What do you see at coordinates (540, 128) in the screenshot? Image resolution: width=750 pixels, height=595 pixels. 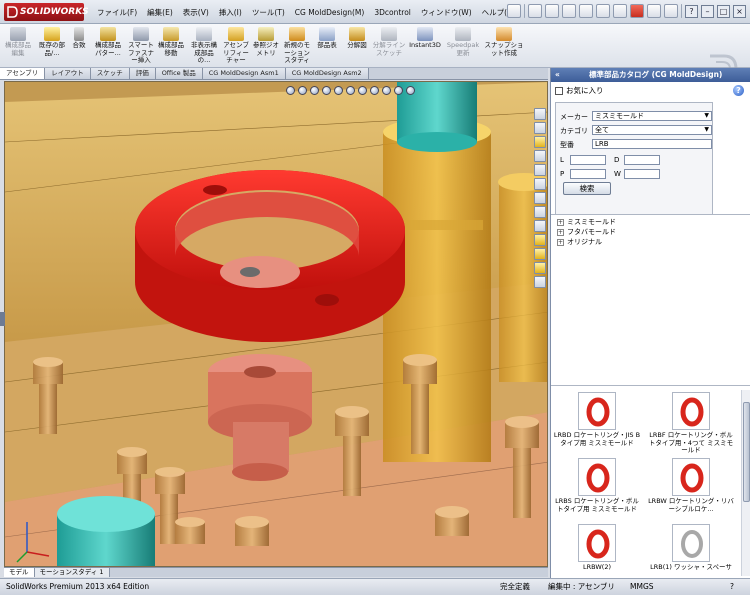 I see `resources-icon` at bounding box center [540, 128].